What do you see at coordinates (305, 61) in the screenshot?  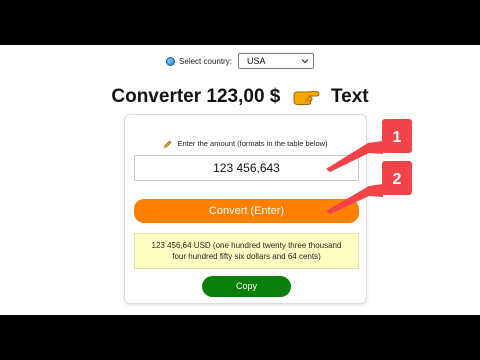 I see `chevron-down-icon` at bounding box center [305, 61].